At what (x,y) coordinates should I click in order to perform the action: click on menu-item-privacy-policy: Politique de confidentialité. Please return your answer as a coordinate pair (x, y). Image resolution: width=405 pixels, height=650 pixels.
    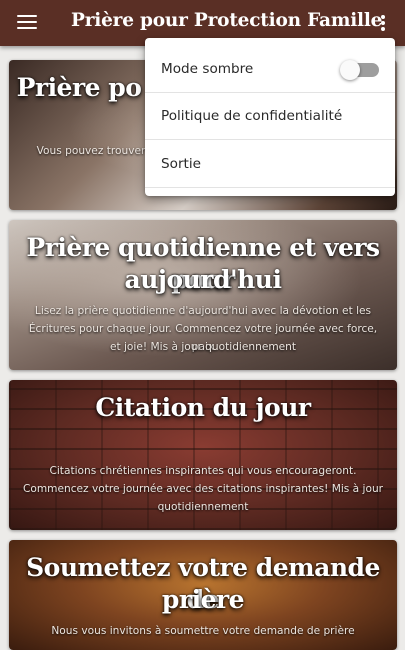
    Looking at the image, I should click on (270, 116).